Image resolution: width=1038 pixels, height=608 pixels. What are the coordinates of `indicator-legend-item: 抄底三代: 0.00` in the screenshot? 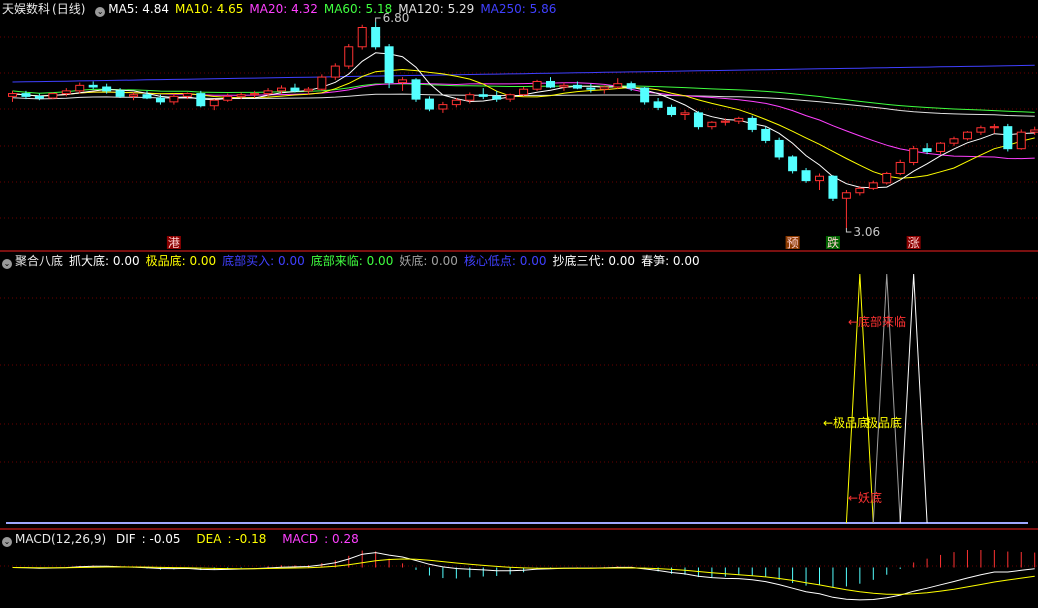 It's located at (594, 261).